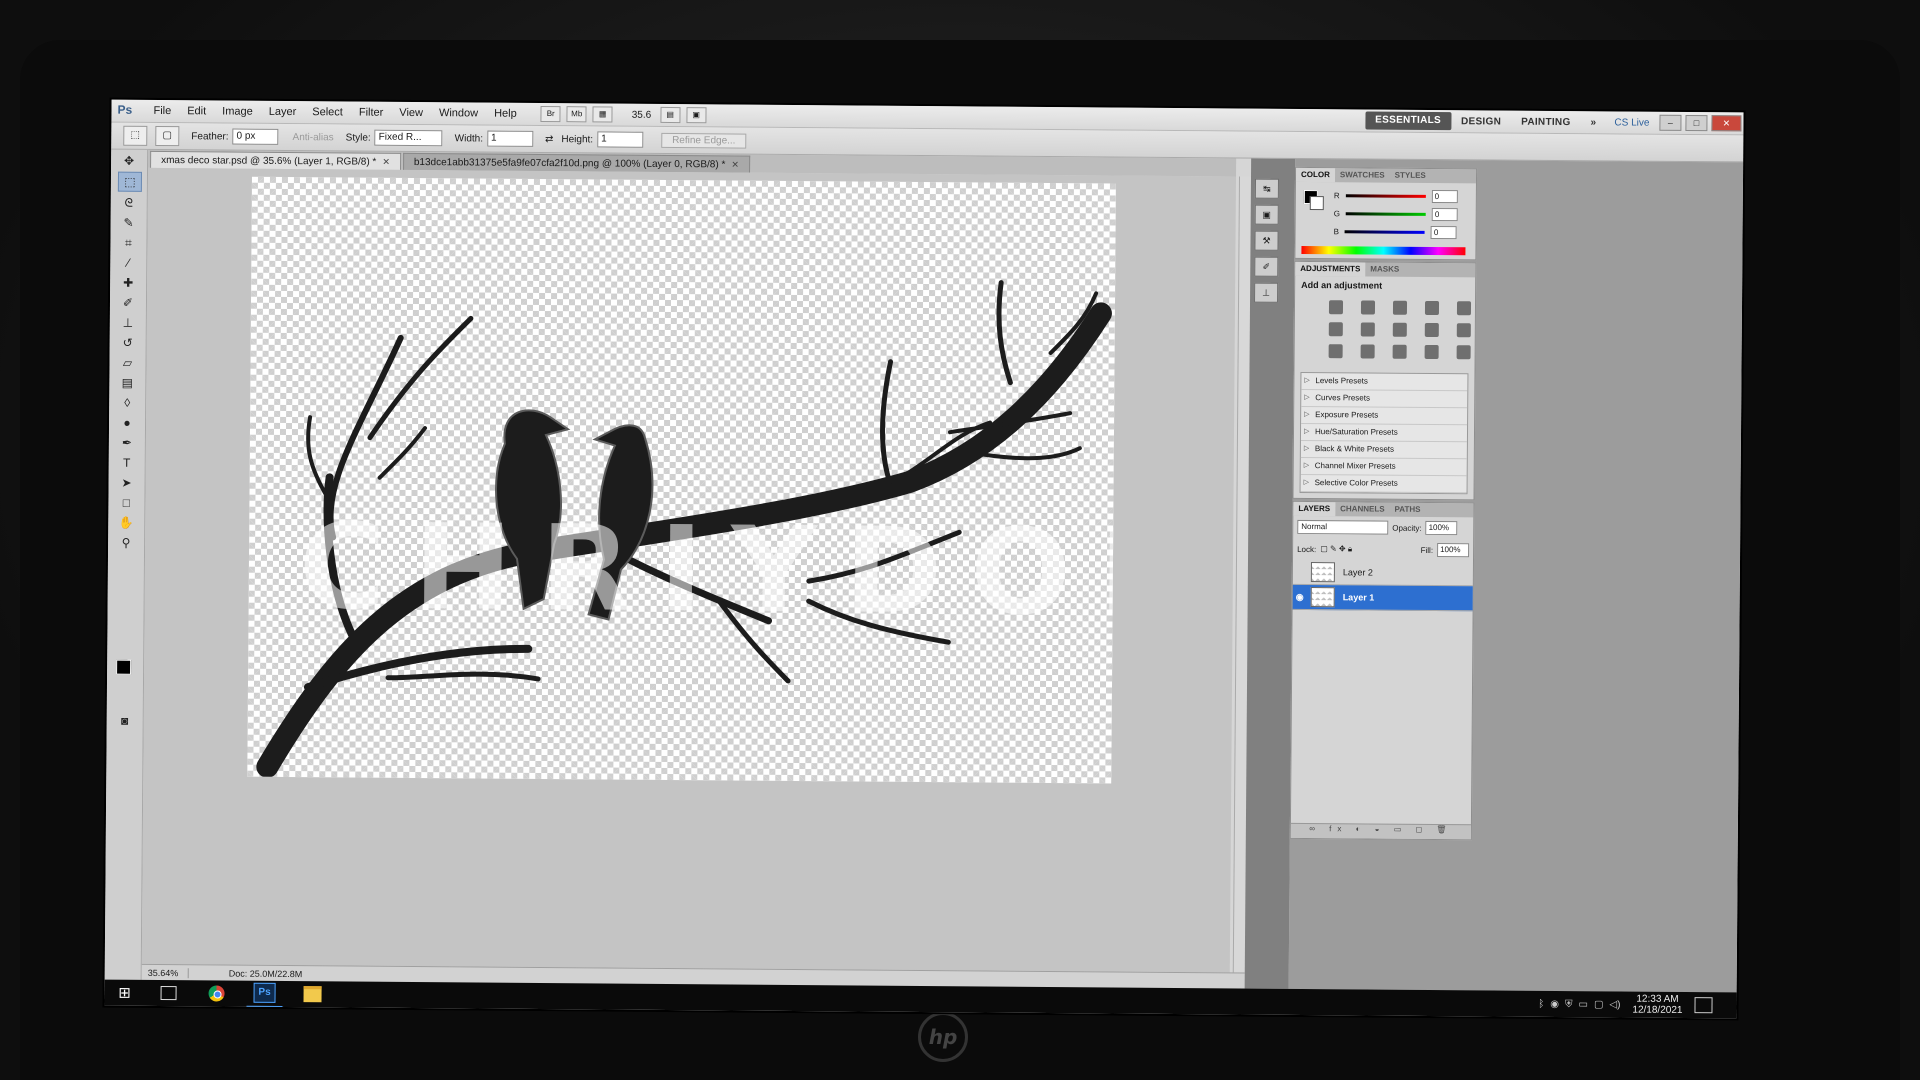 Image resolution: width=1920 pixels, height=1080 pixels. Describe the element at coordinates (126, 543) in the screenshot. I see `zoom-tool-icon: ⚲` at that location.